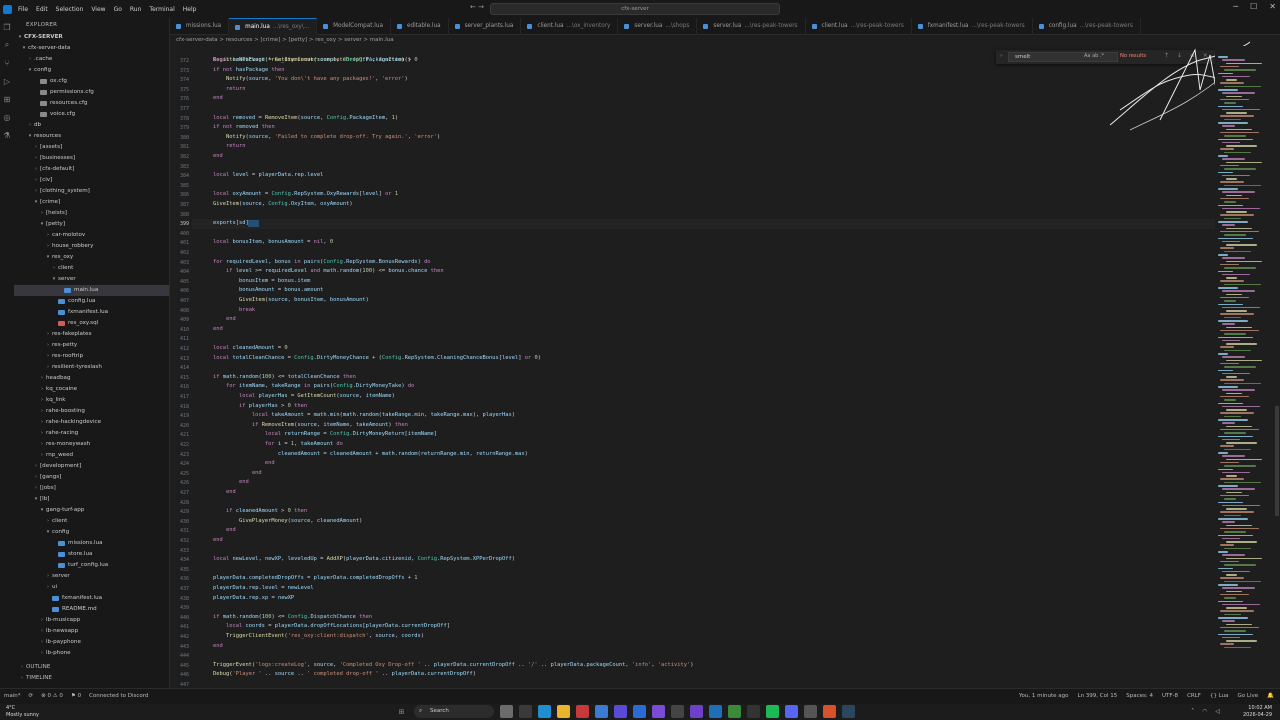  Describe the element at coordinates (91, 466) in the screenshot. I see `tree-item: › [development]` at that location.